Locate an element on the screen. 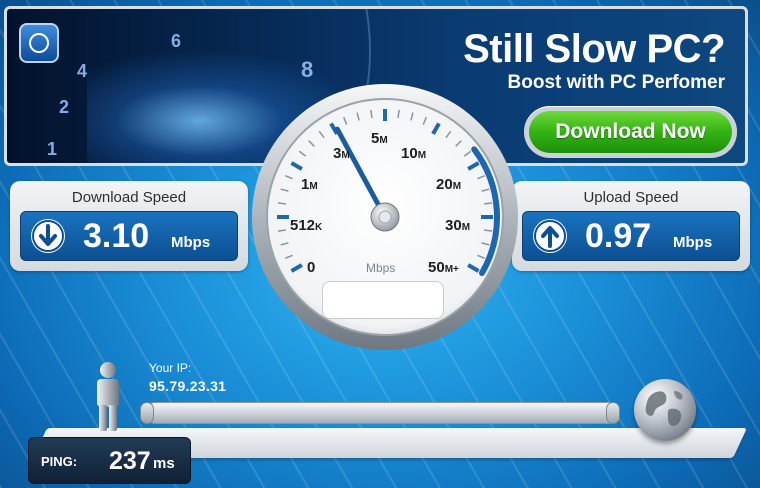 Image resolution: width=760 pixels, height=488 pixels. download-now-button: Download Now is located at coordinates (630, 132).